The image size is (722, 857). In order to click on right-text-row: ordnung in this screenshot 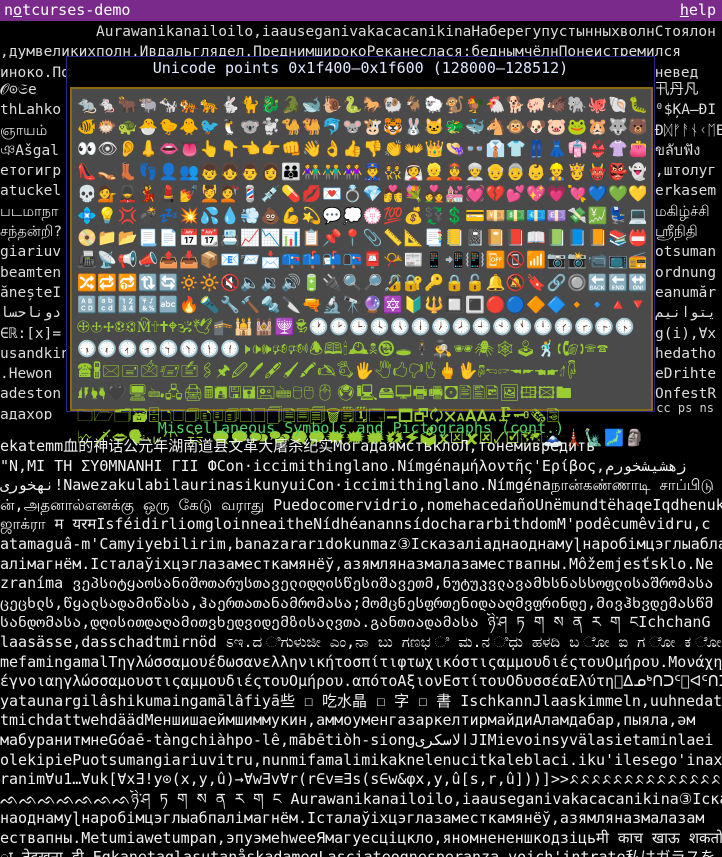, I will do `click(686, 272)`.